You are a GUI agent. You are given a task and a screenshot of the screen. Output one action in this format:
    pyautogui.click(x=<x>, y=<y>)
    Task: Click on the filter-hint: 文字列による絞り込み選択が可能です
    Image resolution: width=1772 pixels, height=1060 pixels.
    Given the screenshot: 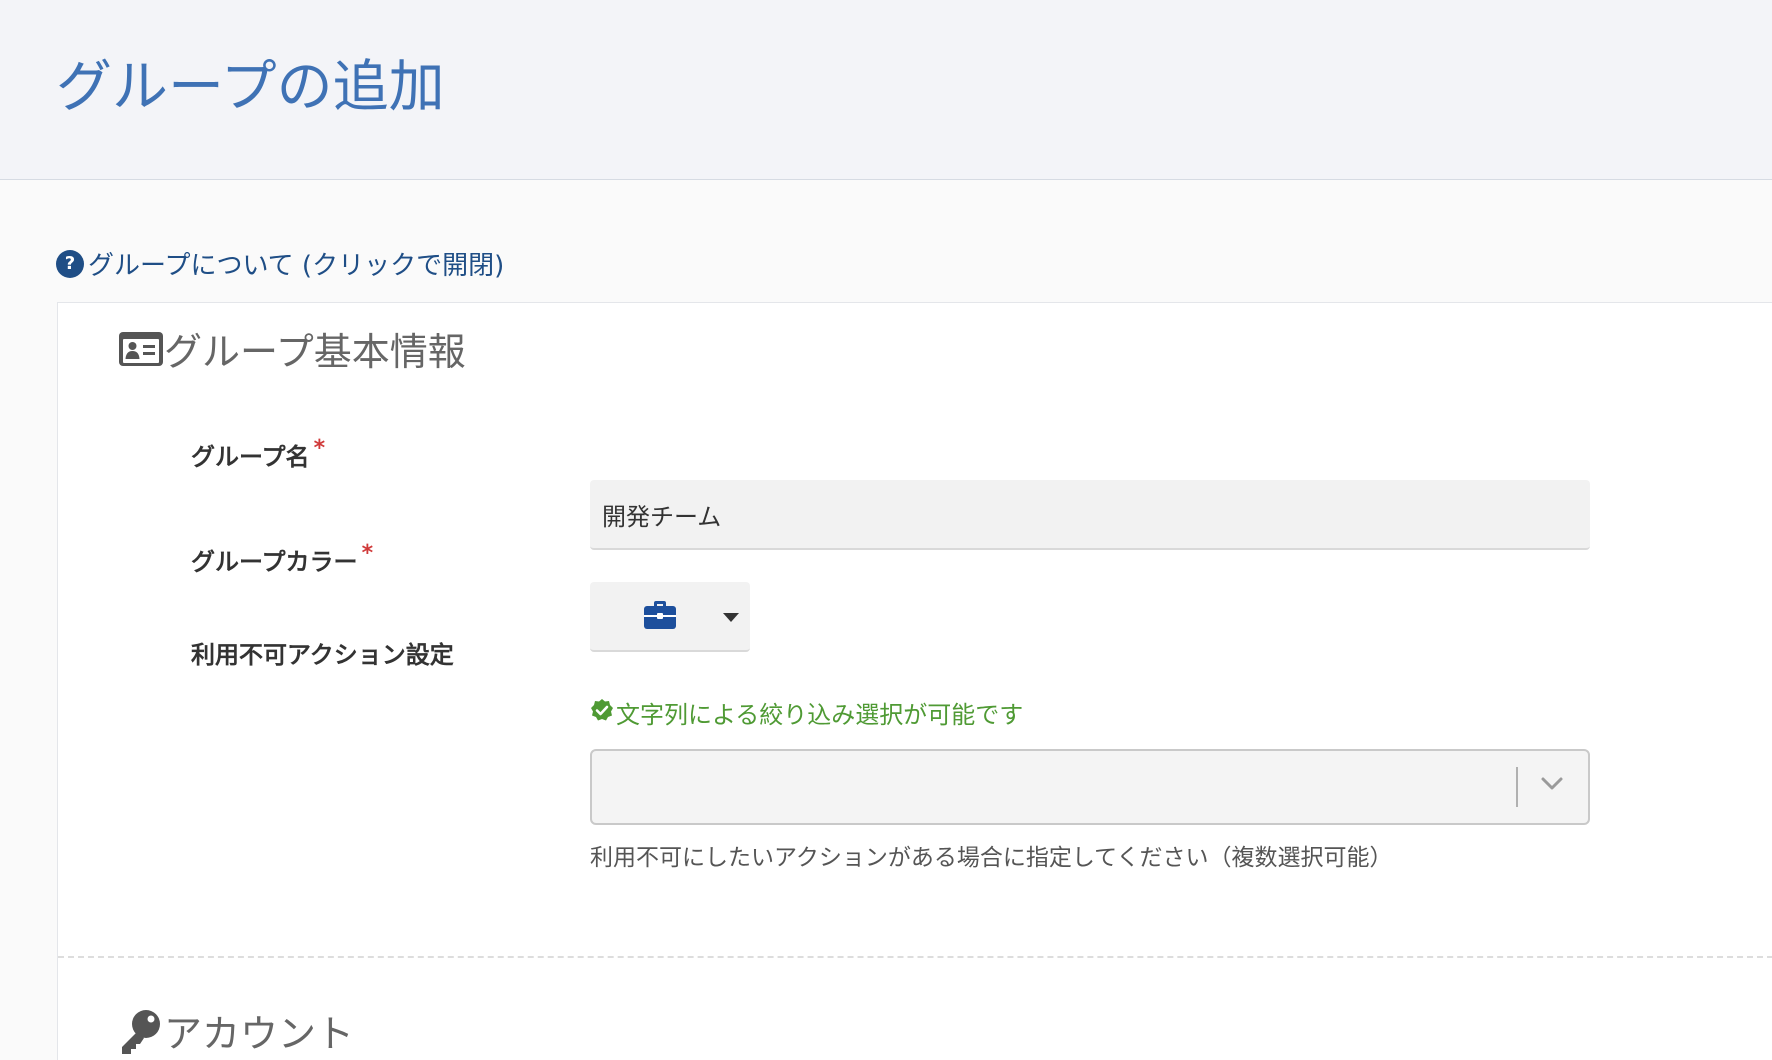 What is the action you would take?
    pyautogui.click(x=806, y=712)
    